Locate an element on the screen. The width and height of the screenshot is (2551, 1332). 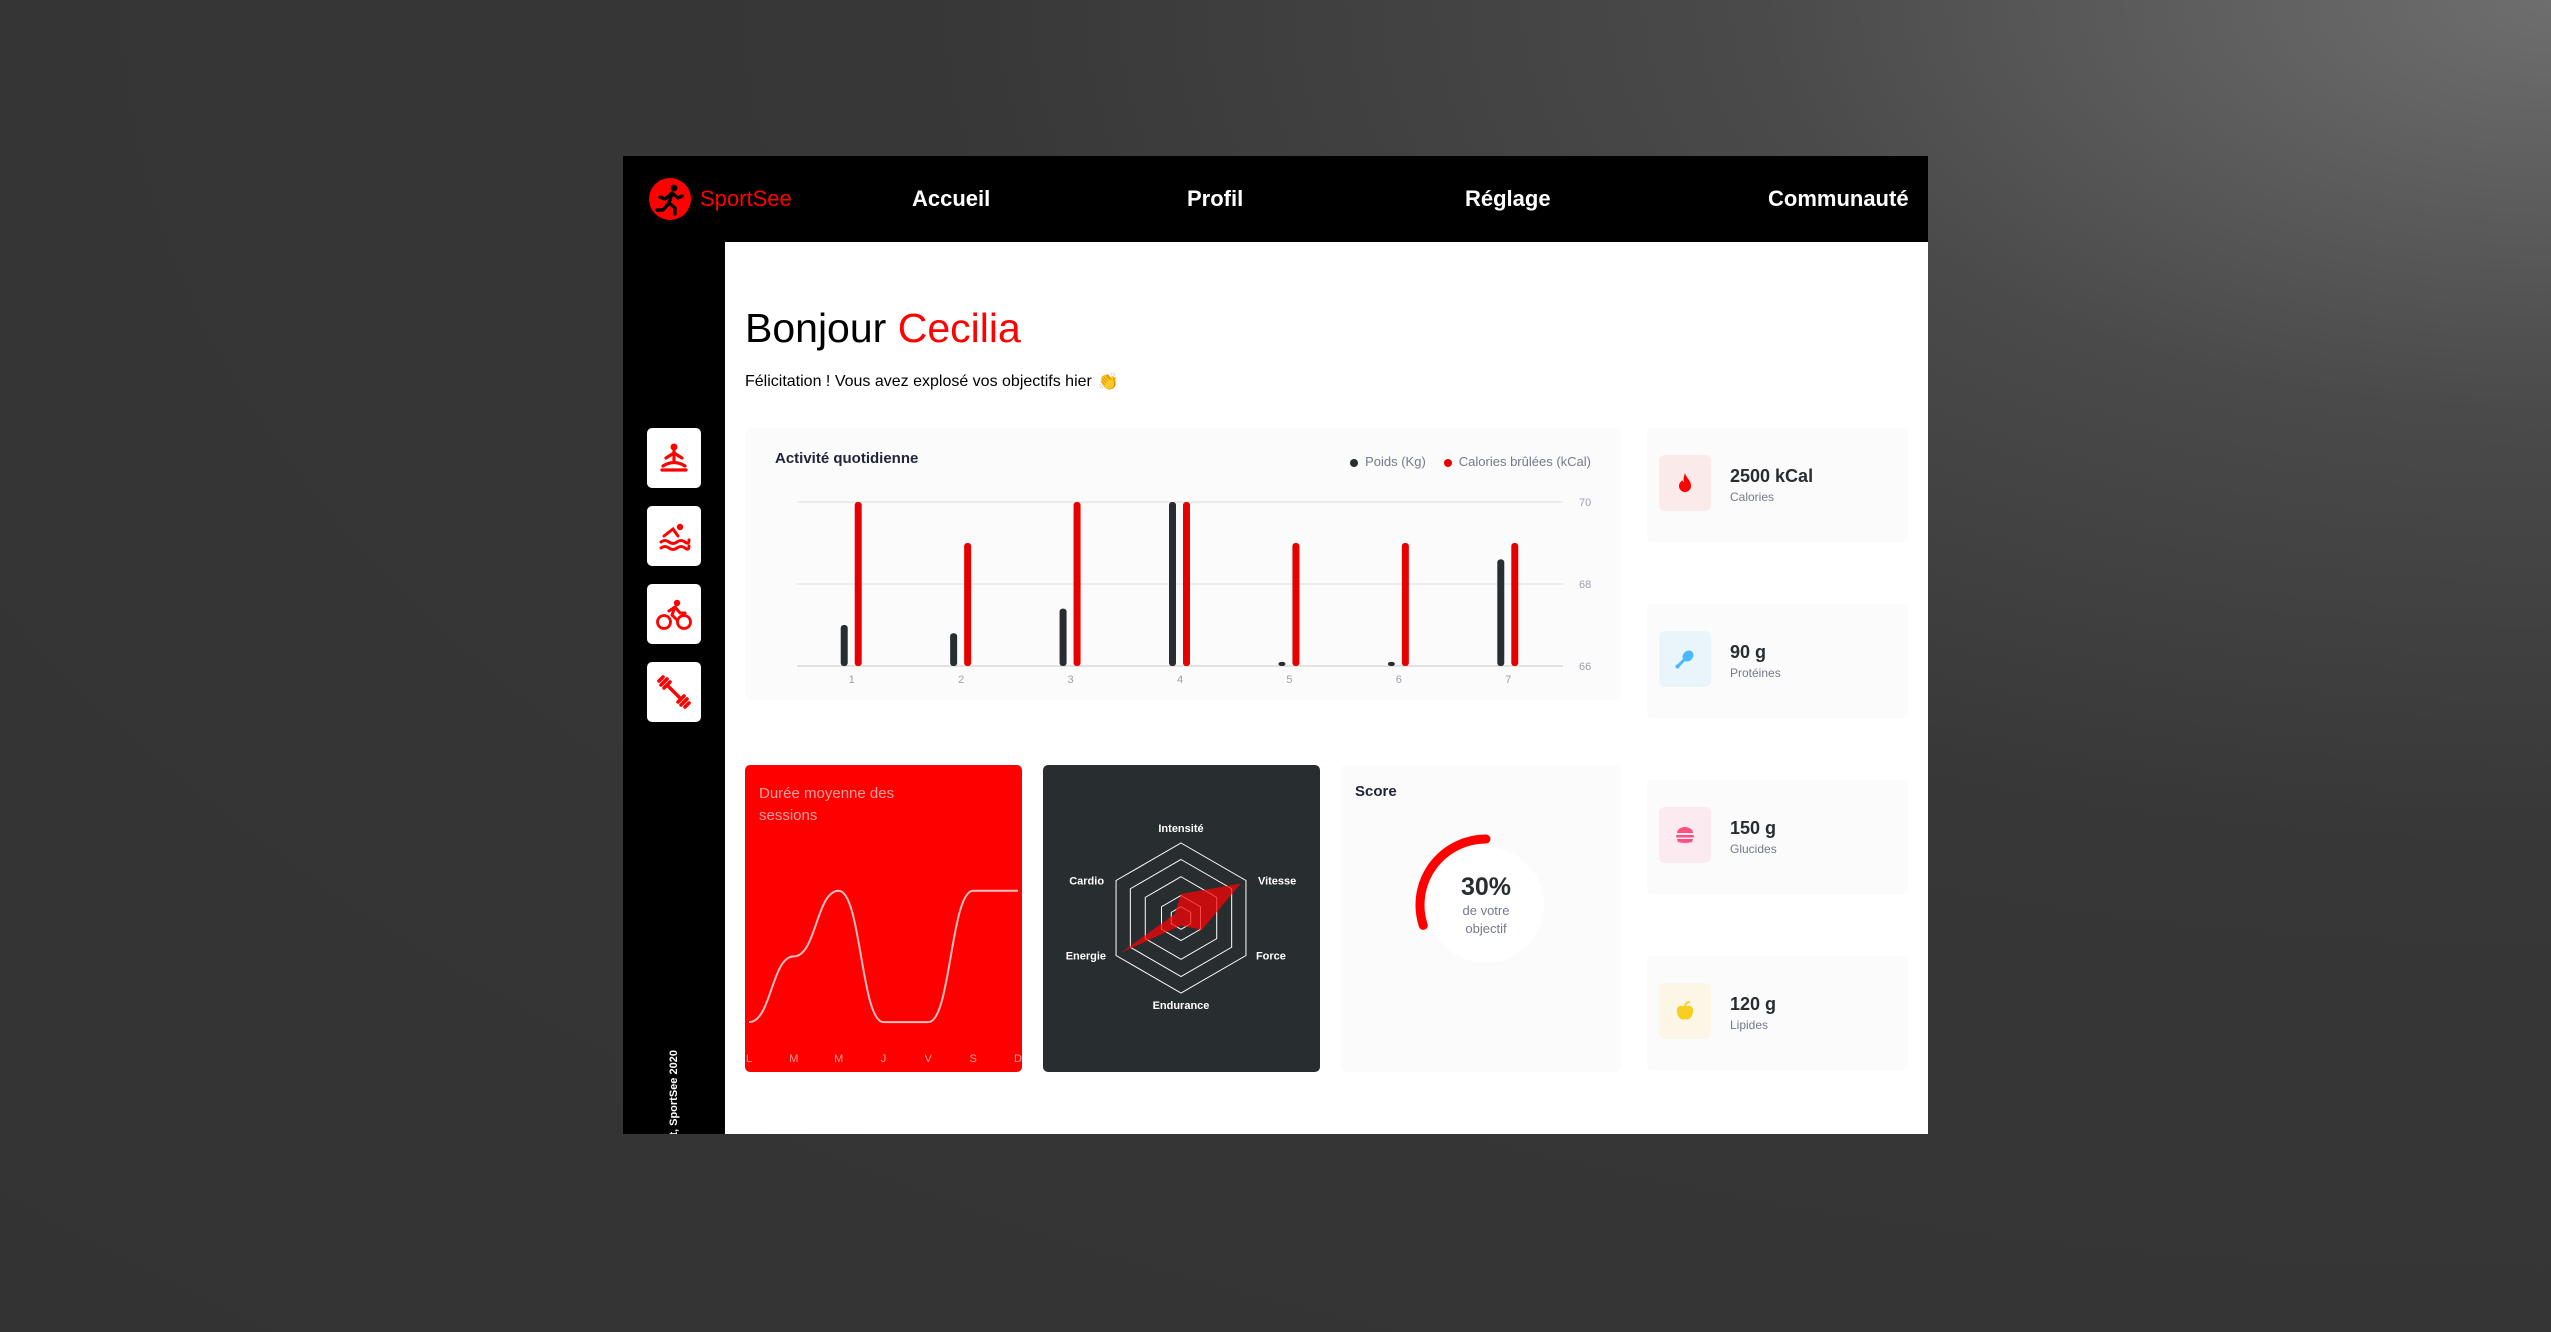
key-card-calories: 2500 kCal Calories is located at coordinates (1777, 485).